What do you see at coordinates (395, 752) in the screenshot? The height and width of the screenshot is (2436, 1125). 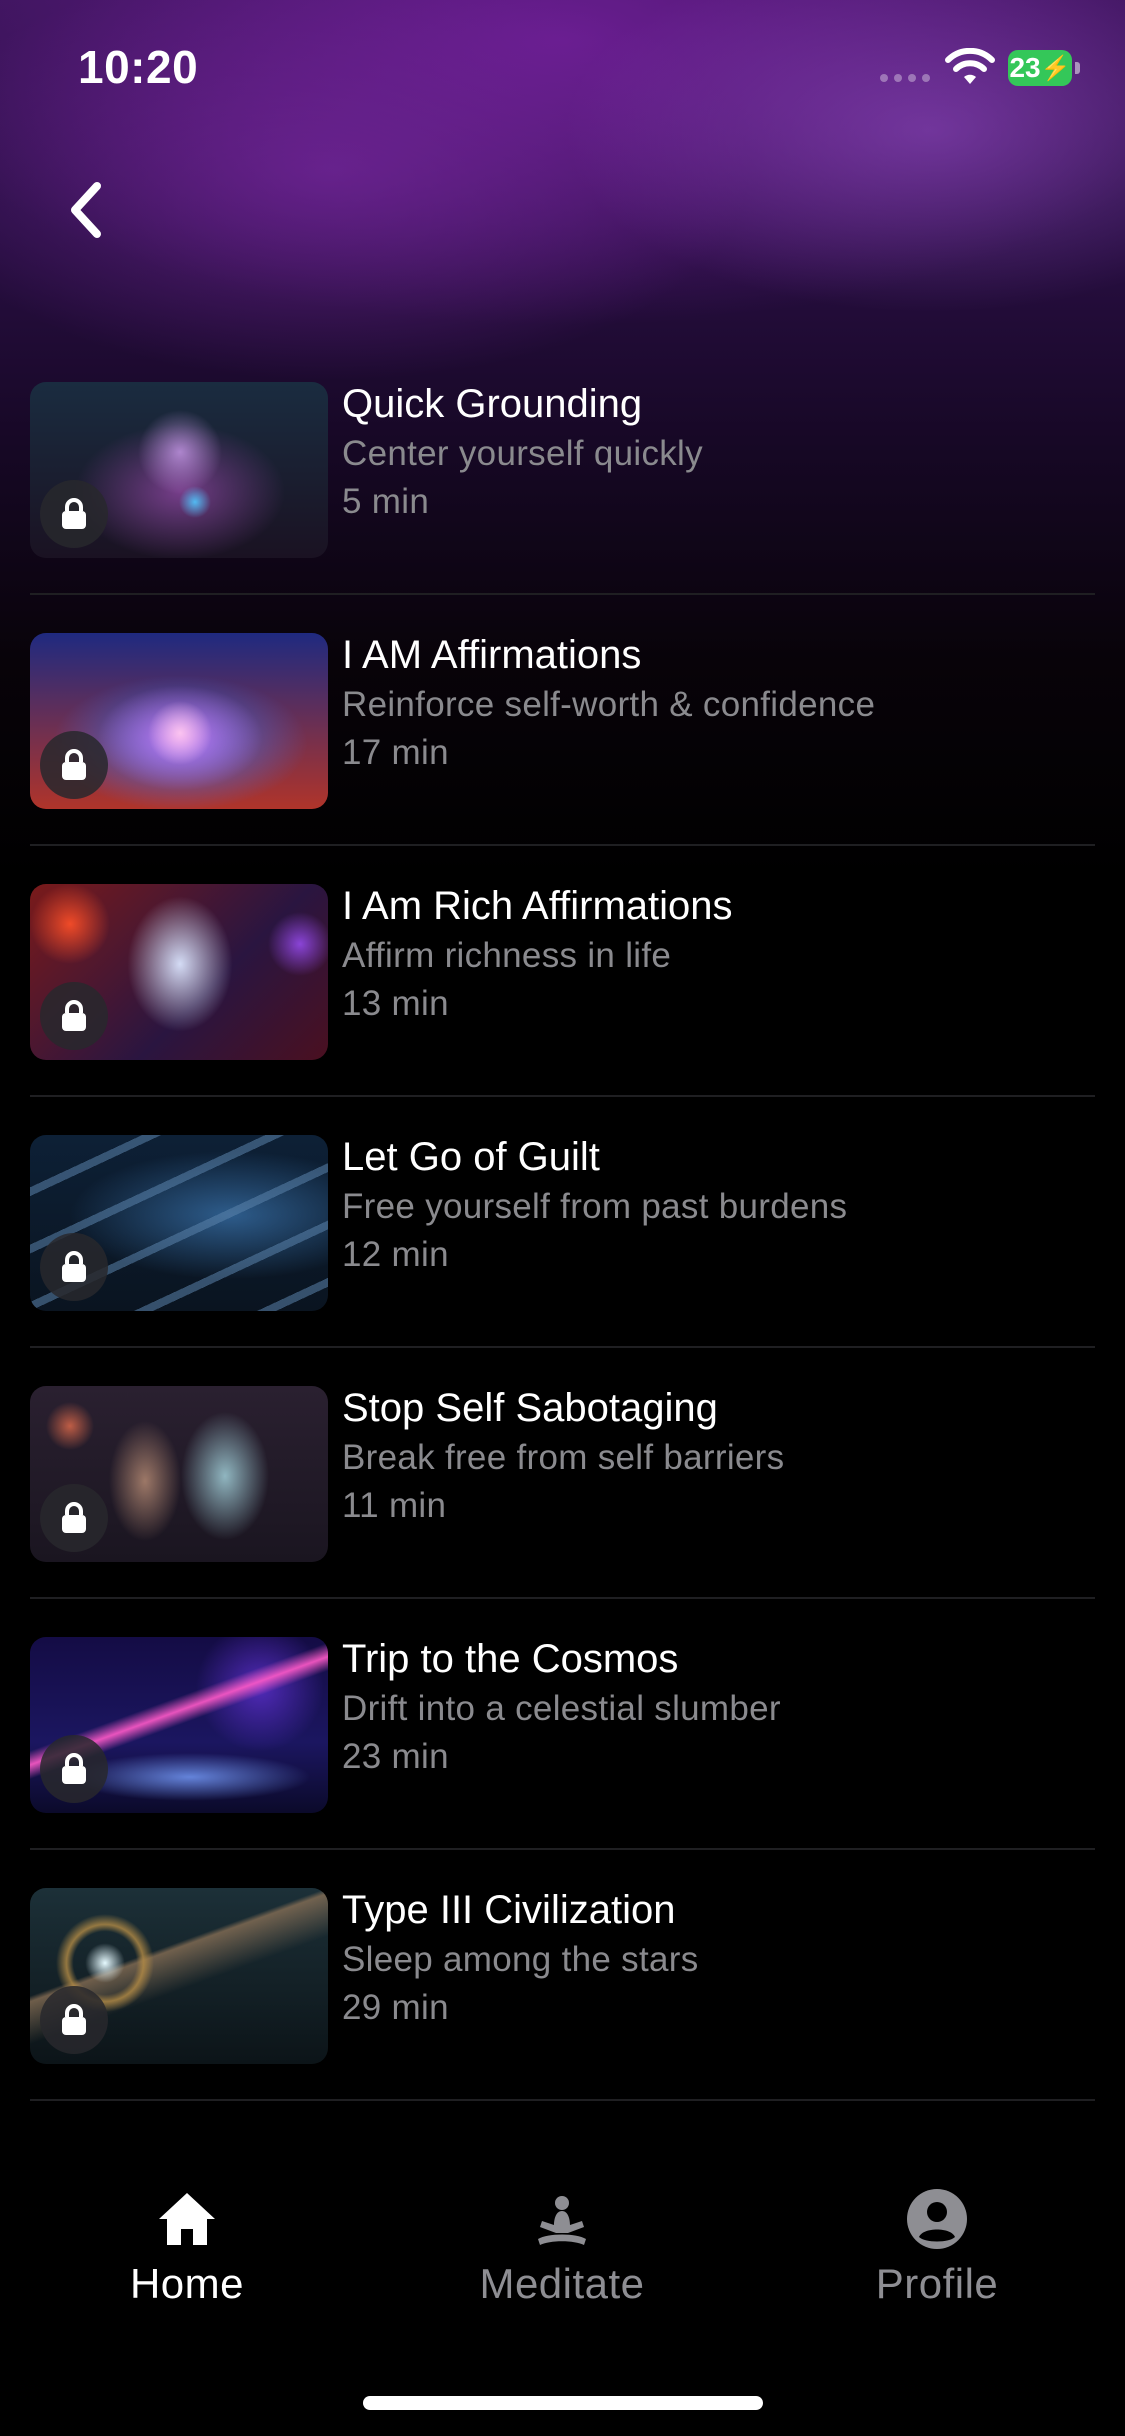 I see `session-duration: 17 min` at bounding box center [395, 752].